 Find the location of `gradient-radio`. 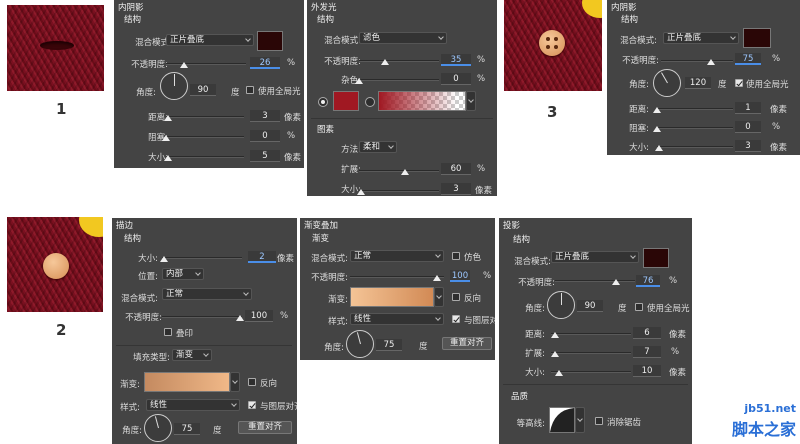

gradient-radio is located at coordinates (370, 102).